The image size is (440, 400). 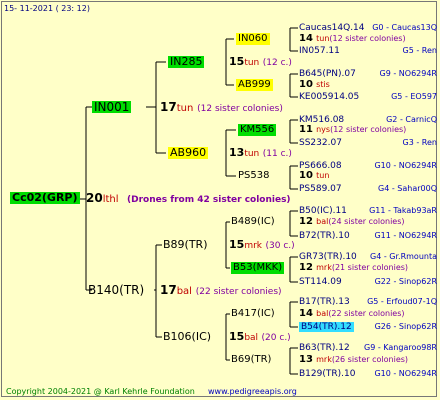 I want to click on queen-label: B89(TR), so click(x=185, y=244).